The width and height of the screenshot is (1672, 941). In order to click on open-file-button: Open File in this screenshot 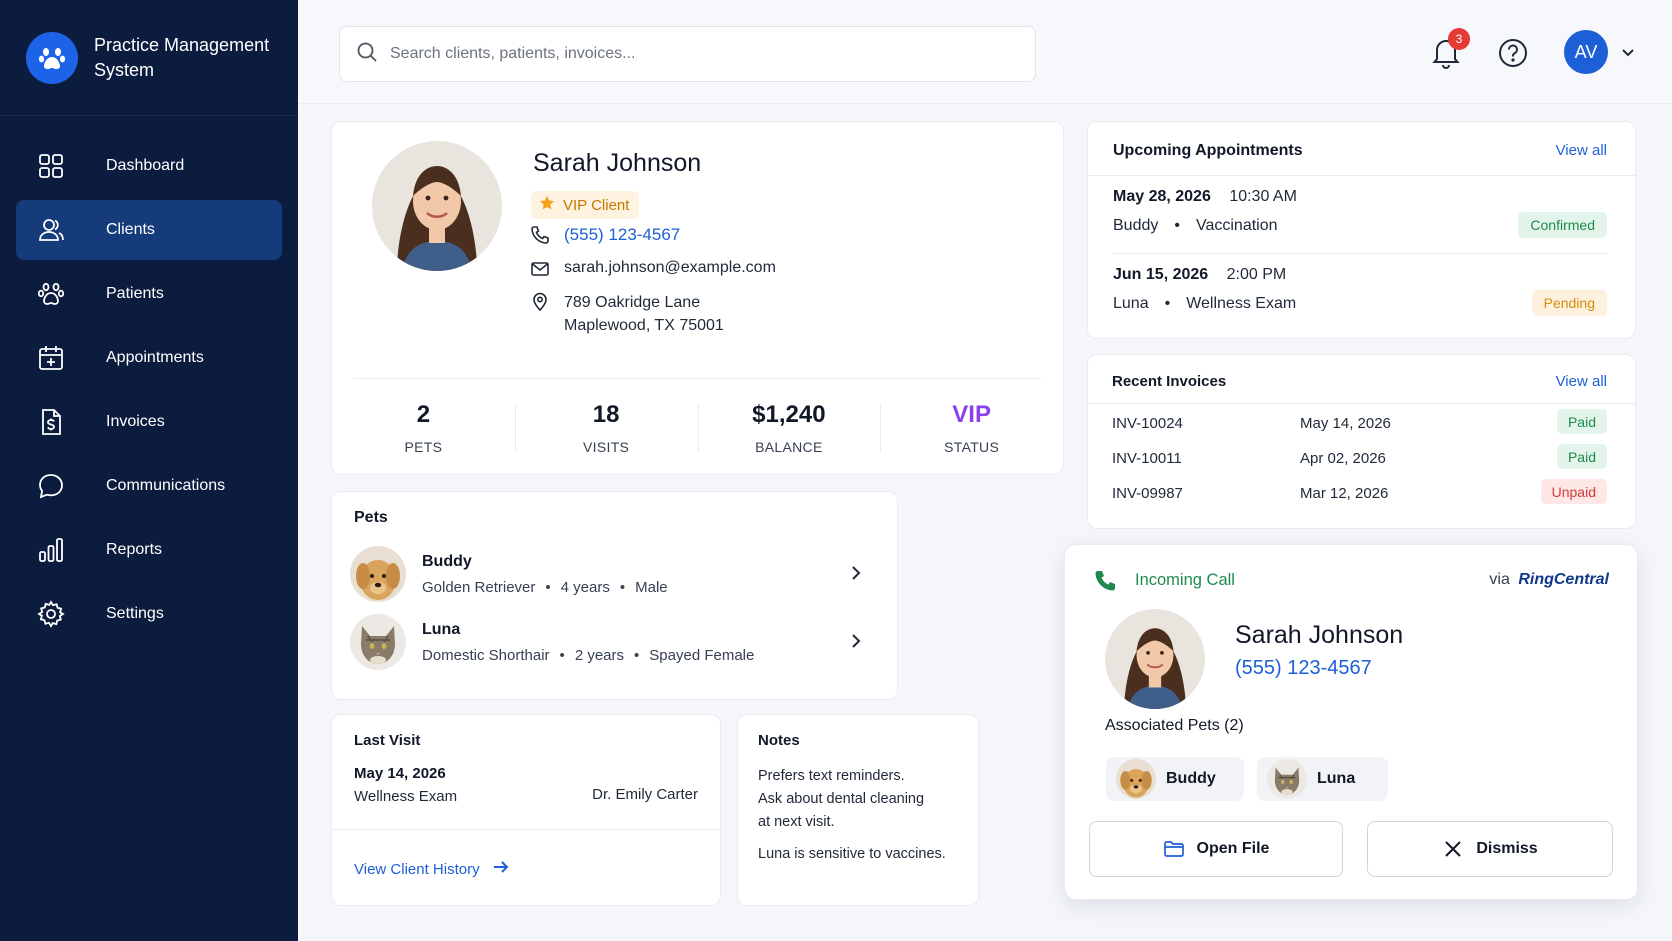, I will do `click(1216, 849)`.